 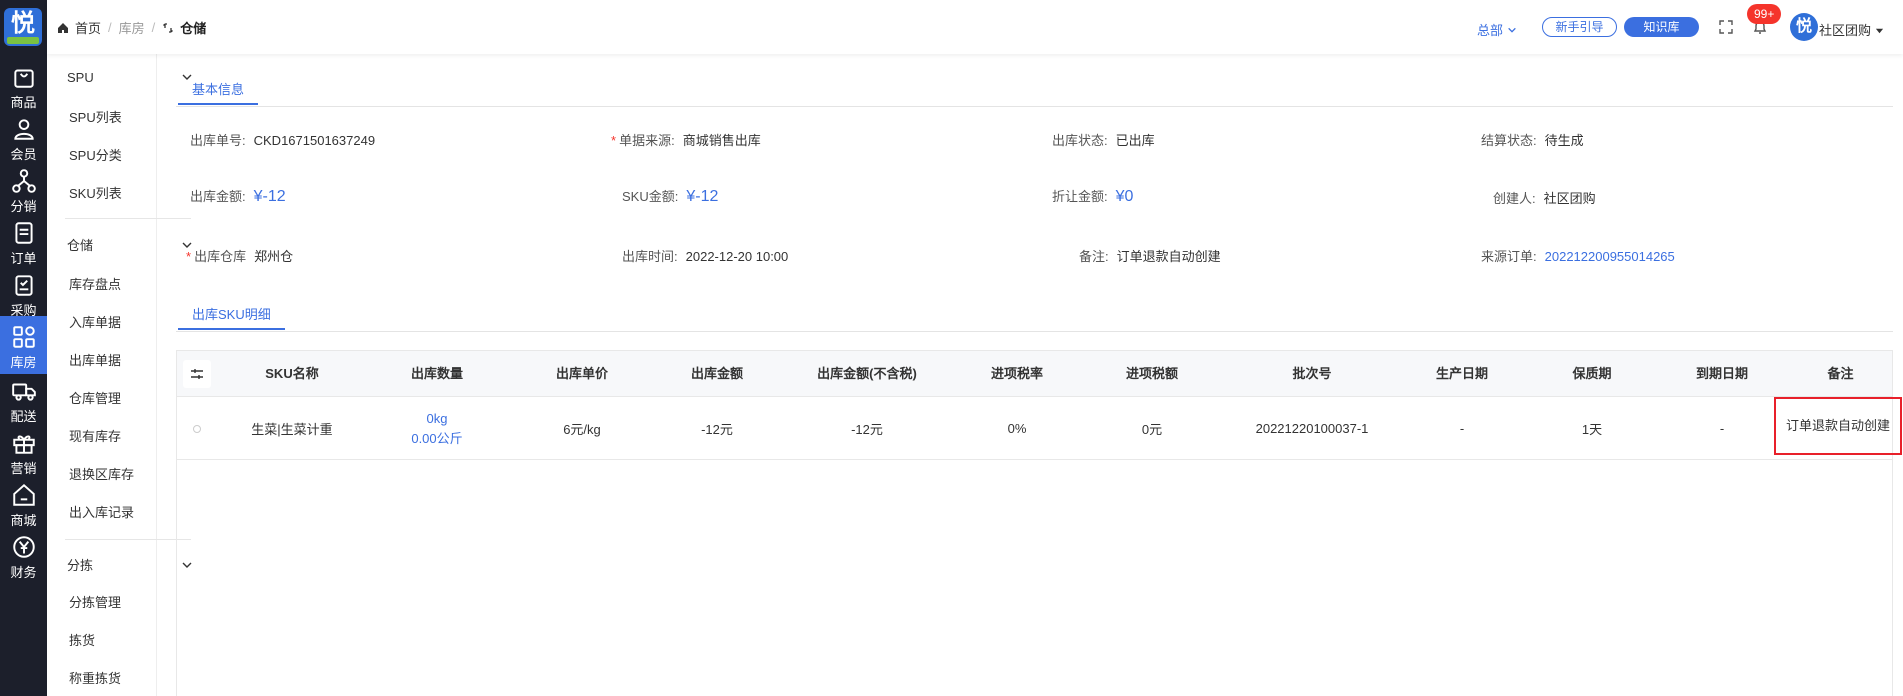 I want to click on cell-amount-ex-tax: -12元, so click(x=867, y=429).